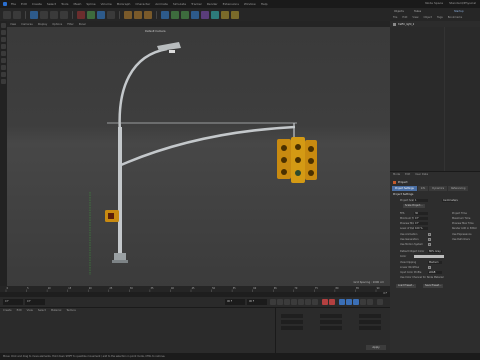 The width and height of the screenshot is (480, 360). What do you see at coordinates (44, 14) in the screenshot?
I see `move-icon` at bounding box center [44, 14].